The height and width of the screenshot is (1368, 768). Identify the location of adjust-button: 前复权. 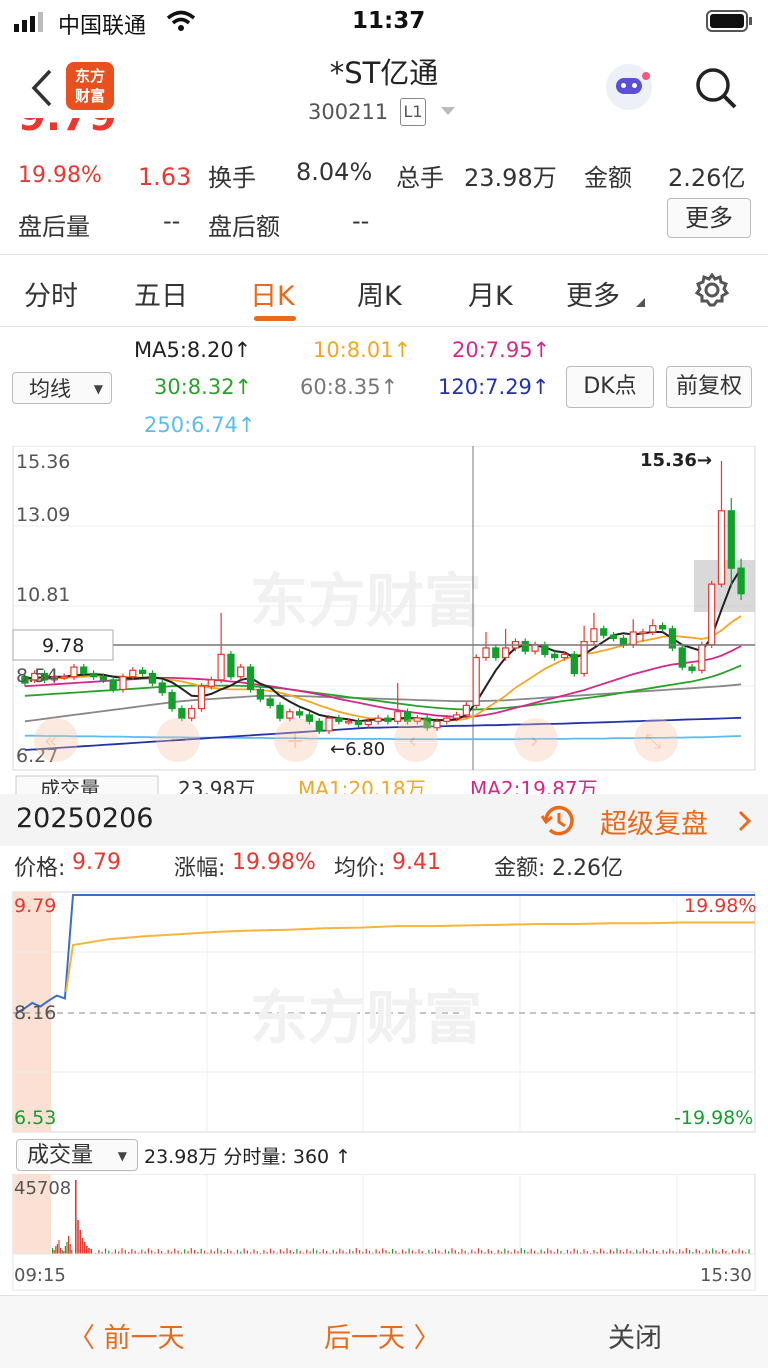
(709, 387).